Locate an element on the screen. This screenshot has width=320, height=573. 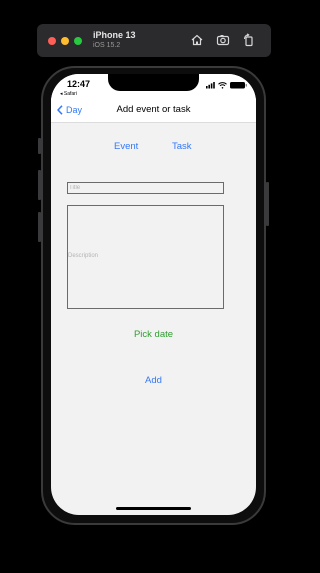
minimize-window-button is located at coordinates (65, 41).